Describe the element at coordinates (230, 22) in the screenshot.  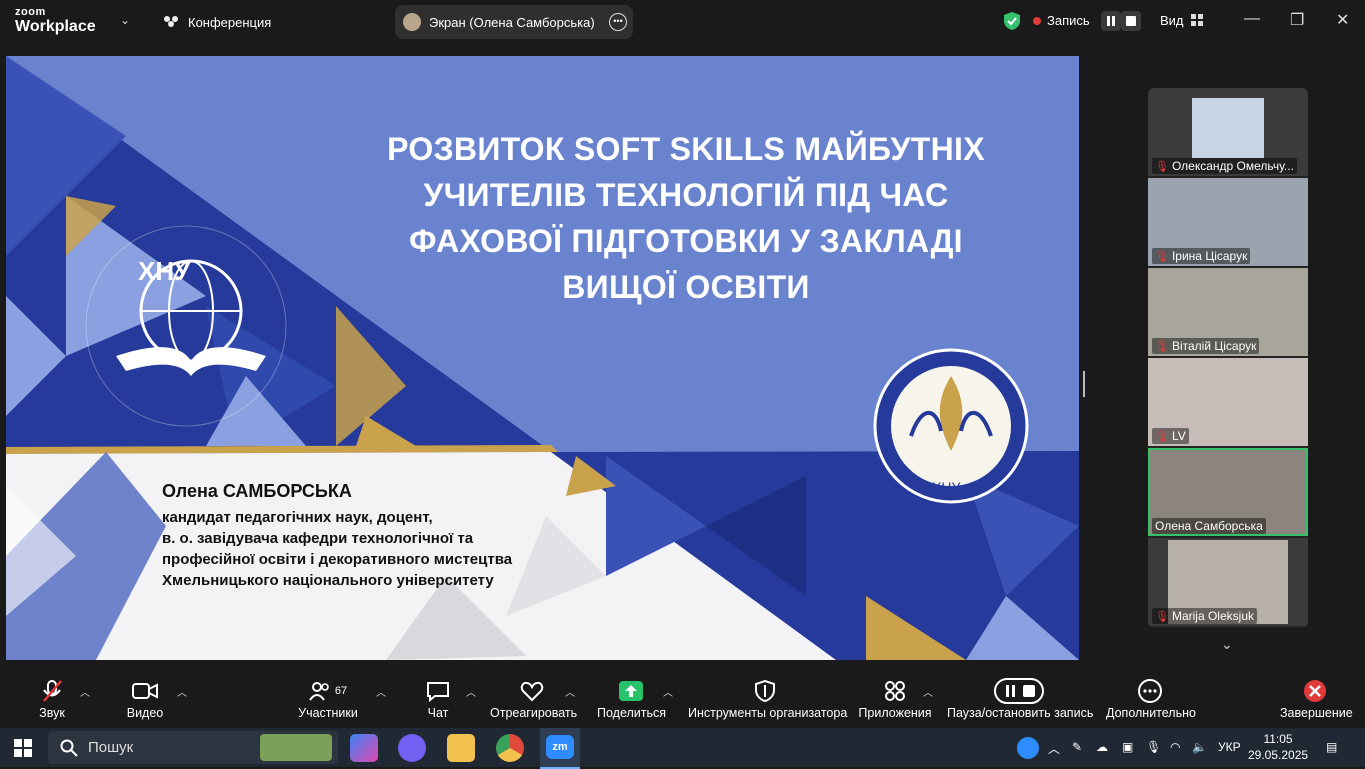
I see `conference-label: Конференция` at that location.